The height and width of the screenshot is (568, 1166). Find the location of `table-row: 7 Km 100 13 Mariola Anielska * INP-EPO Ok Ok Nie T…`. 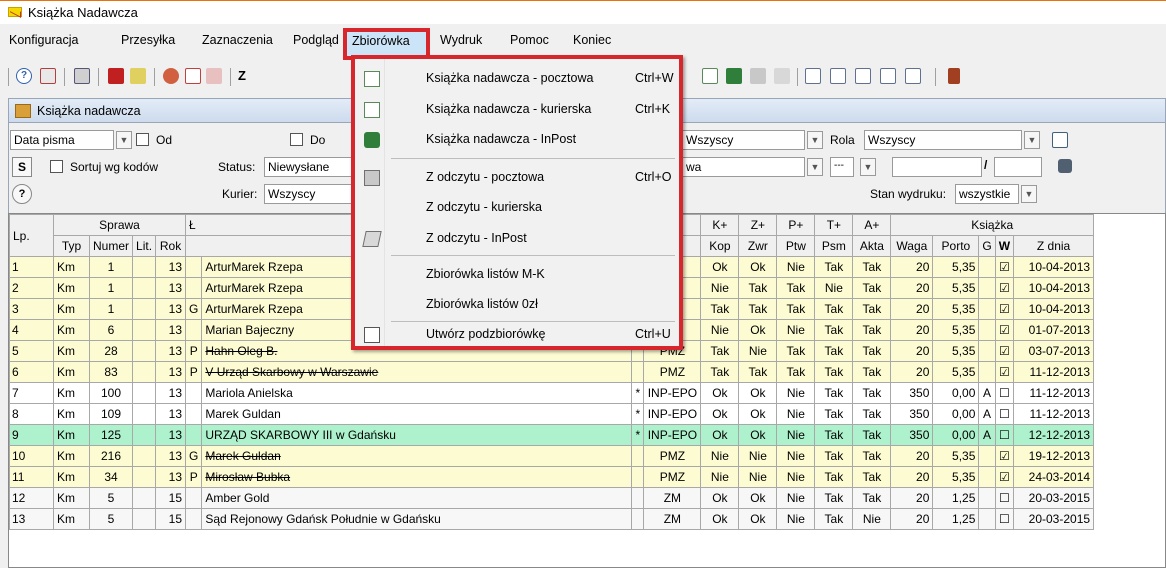

table-row: 7 Km 100 13 Mariola Anielska * INP-EPO Ok Ok Nie T… is located at coordinates (552, 393).